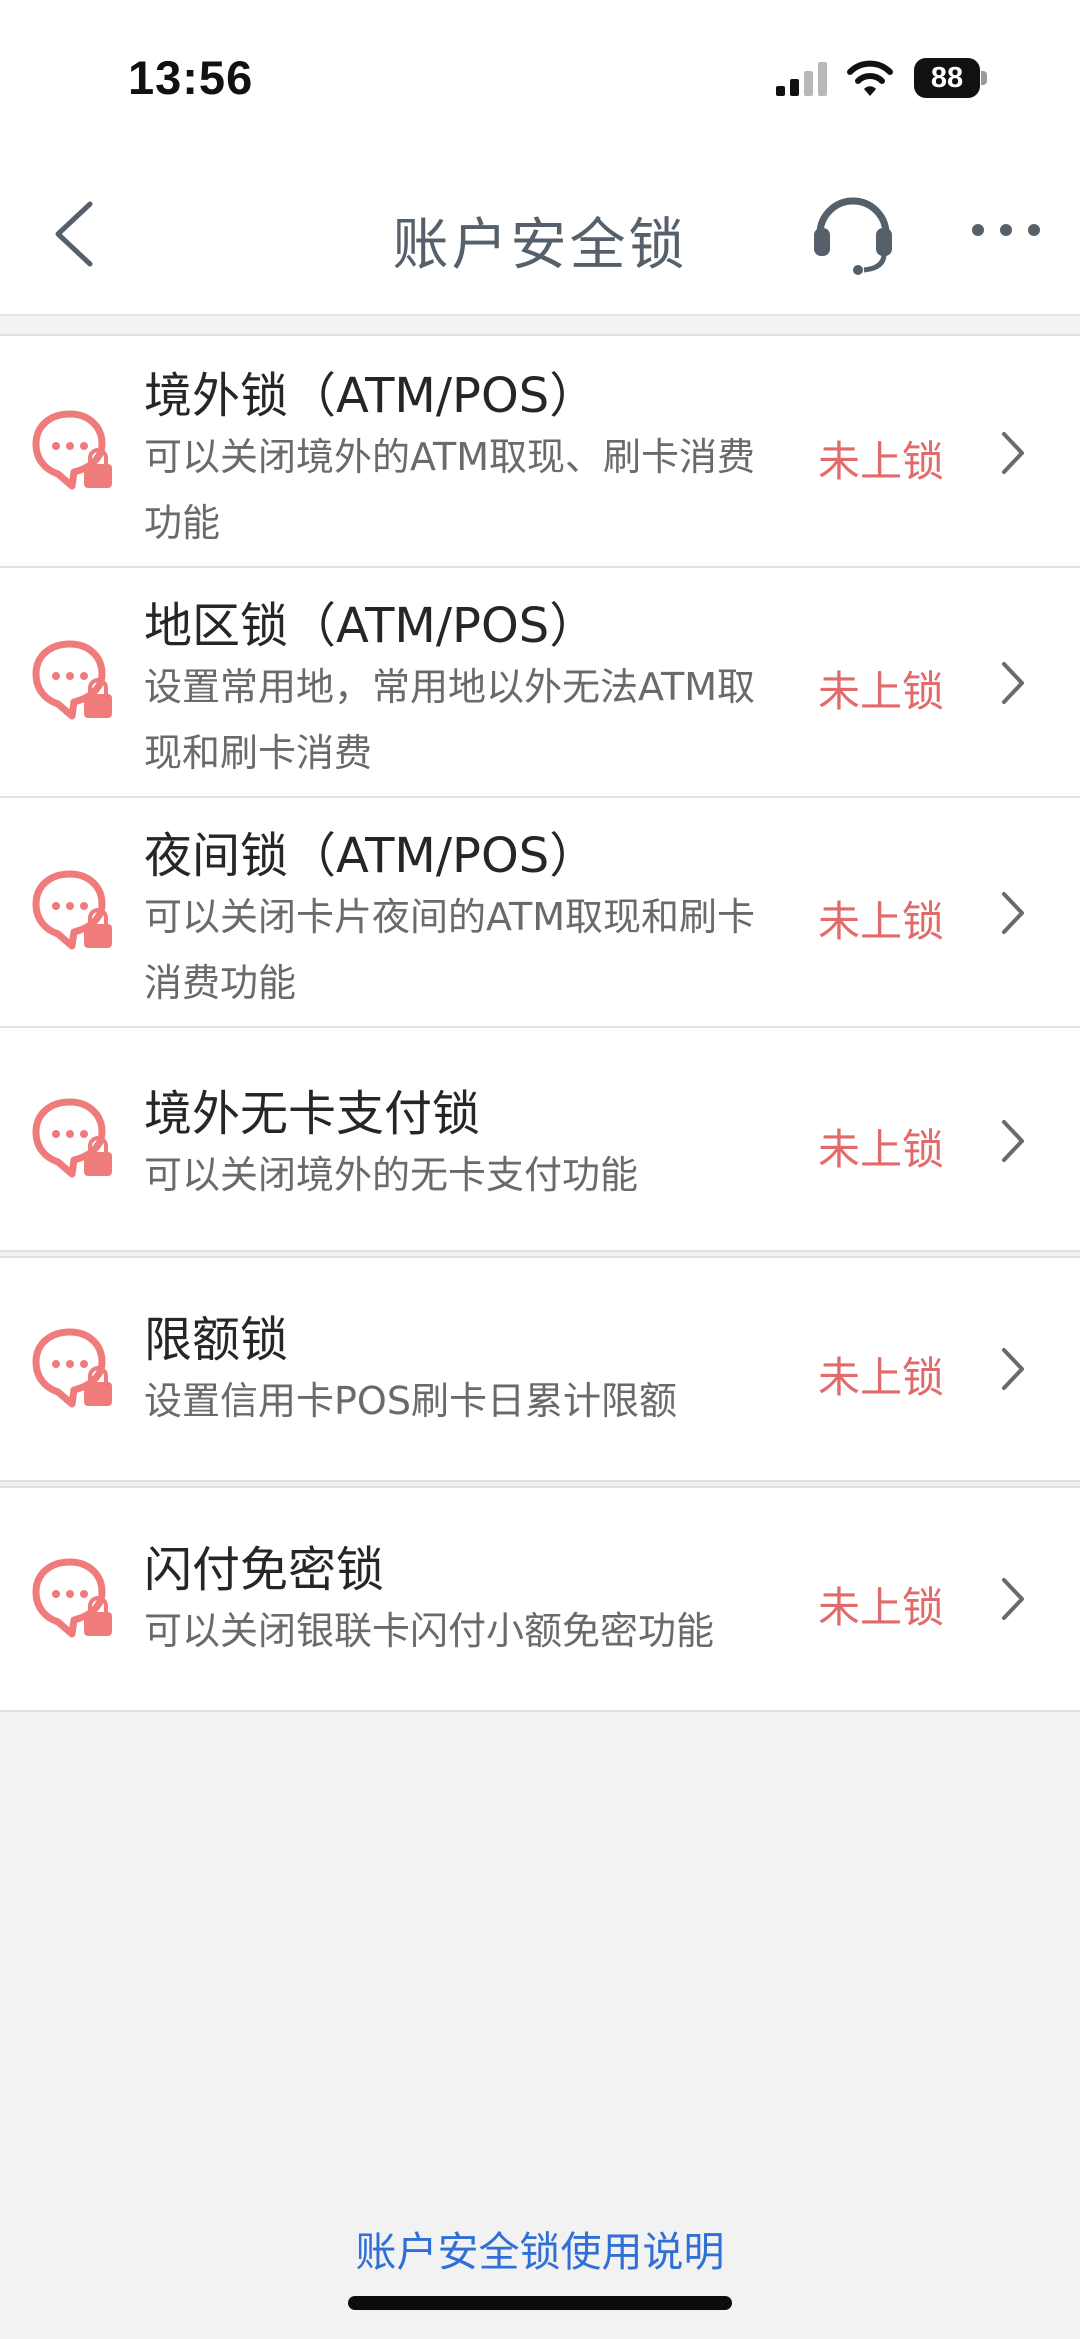  I want to click on lock-title: 闪付免密锁, so click(264, 1570).